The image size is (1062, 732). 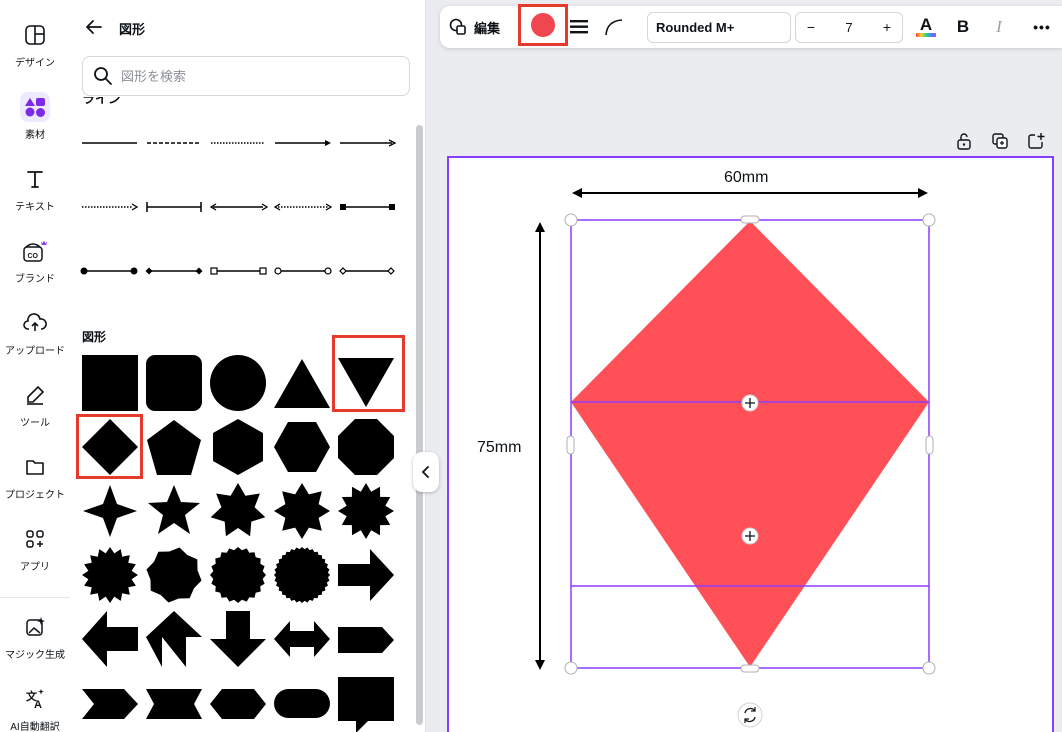 What do you see at coordinates (35, 423) in the screenshot?
I see `sidebar-item-label: ツール` at bounding box center [35, 423].